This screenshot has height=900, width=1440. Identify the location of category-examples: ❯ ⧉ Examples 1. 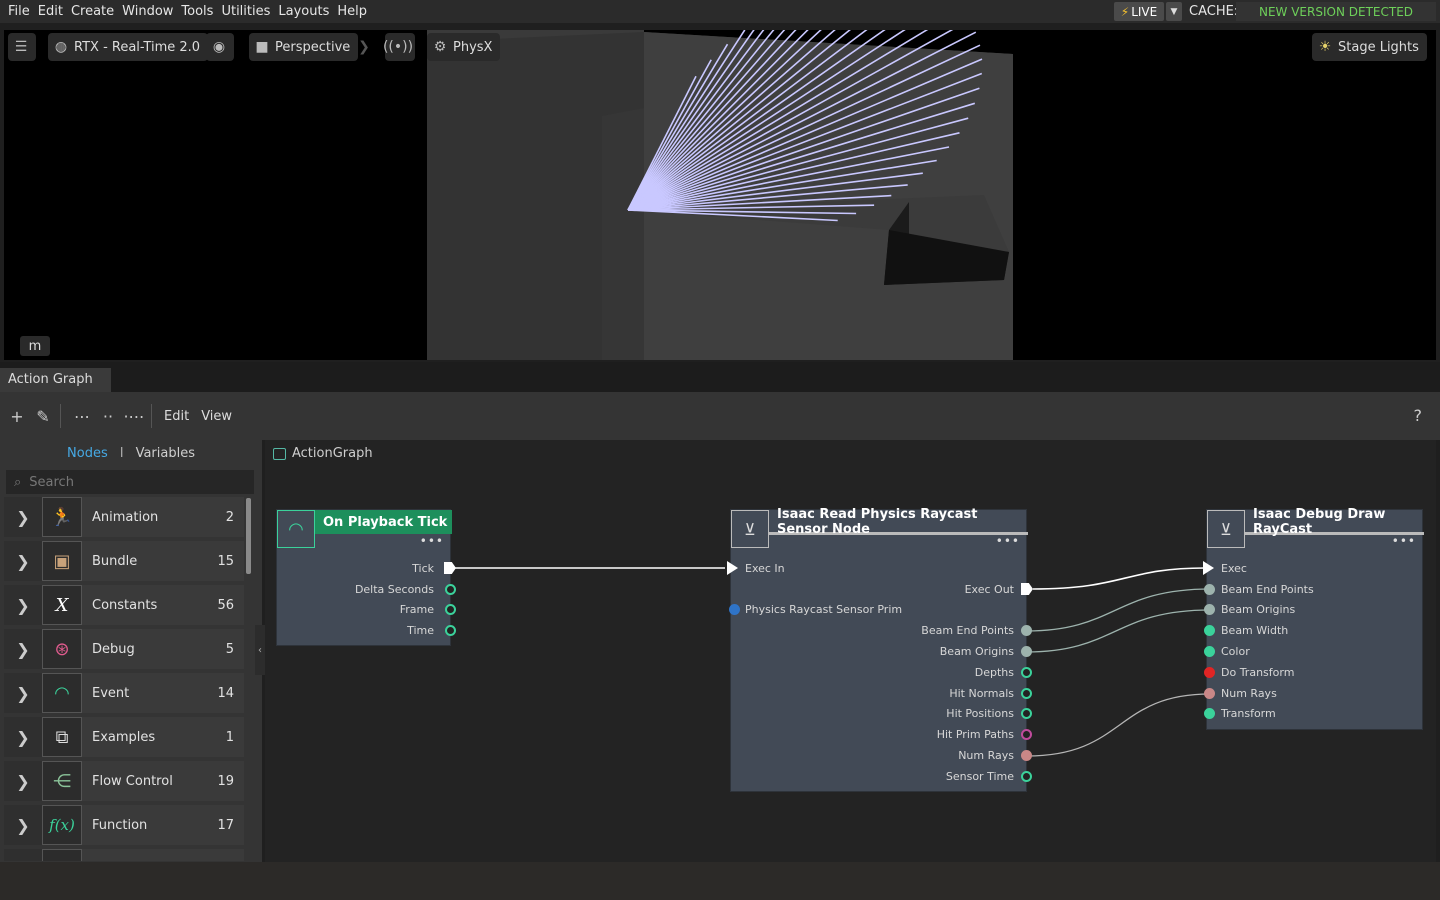
(124, 737).